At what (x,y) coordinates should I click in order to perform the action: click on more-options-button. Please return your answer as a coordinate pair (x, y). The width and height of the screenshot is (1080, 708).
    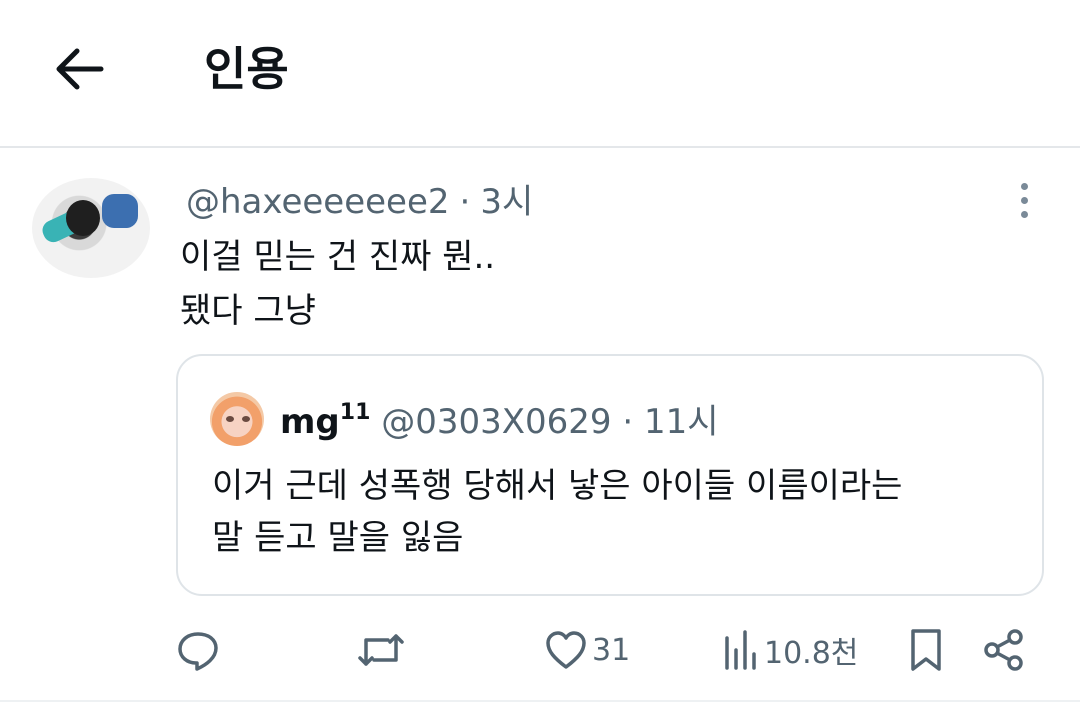
    Looking at the image, I should click on (1024, 200).